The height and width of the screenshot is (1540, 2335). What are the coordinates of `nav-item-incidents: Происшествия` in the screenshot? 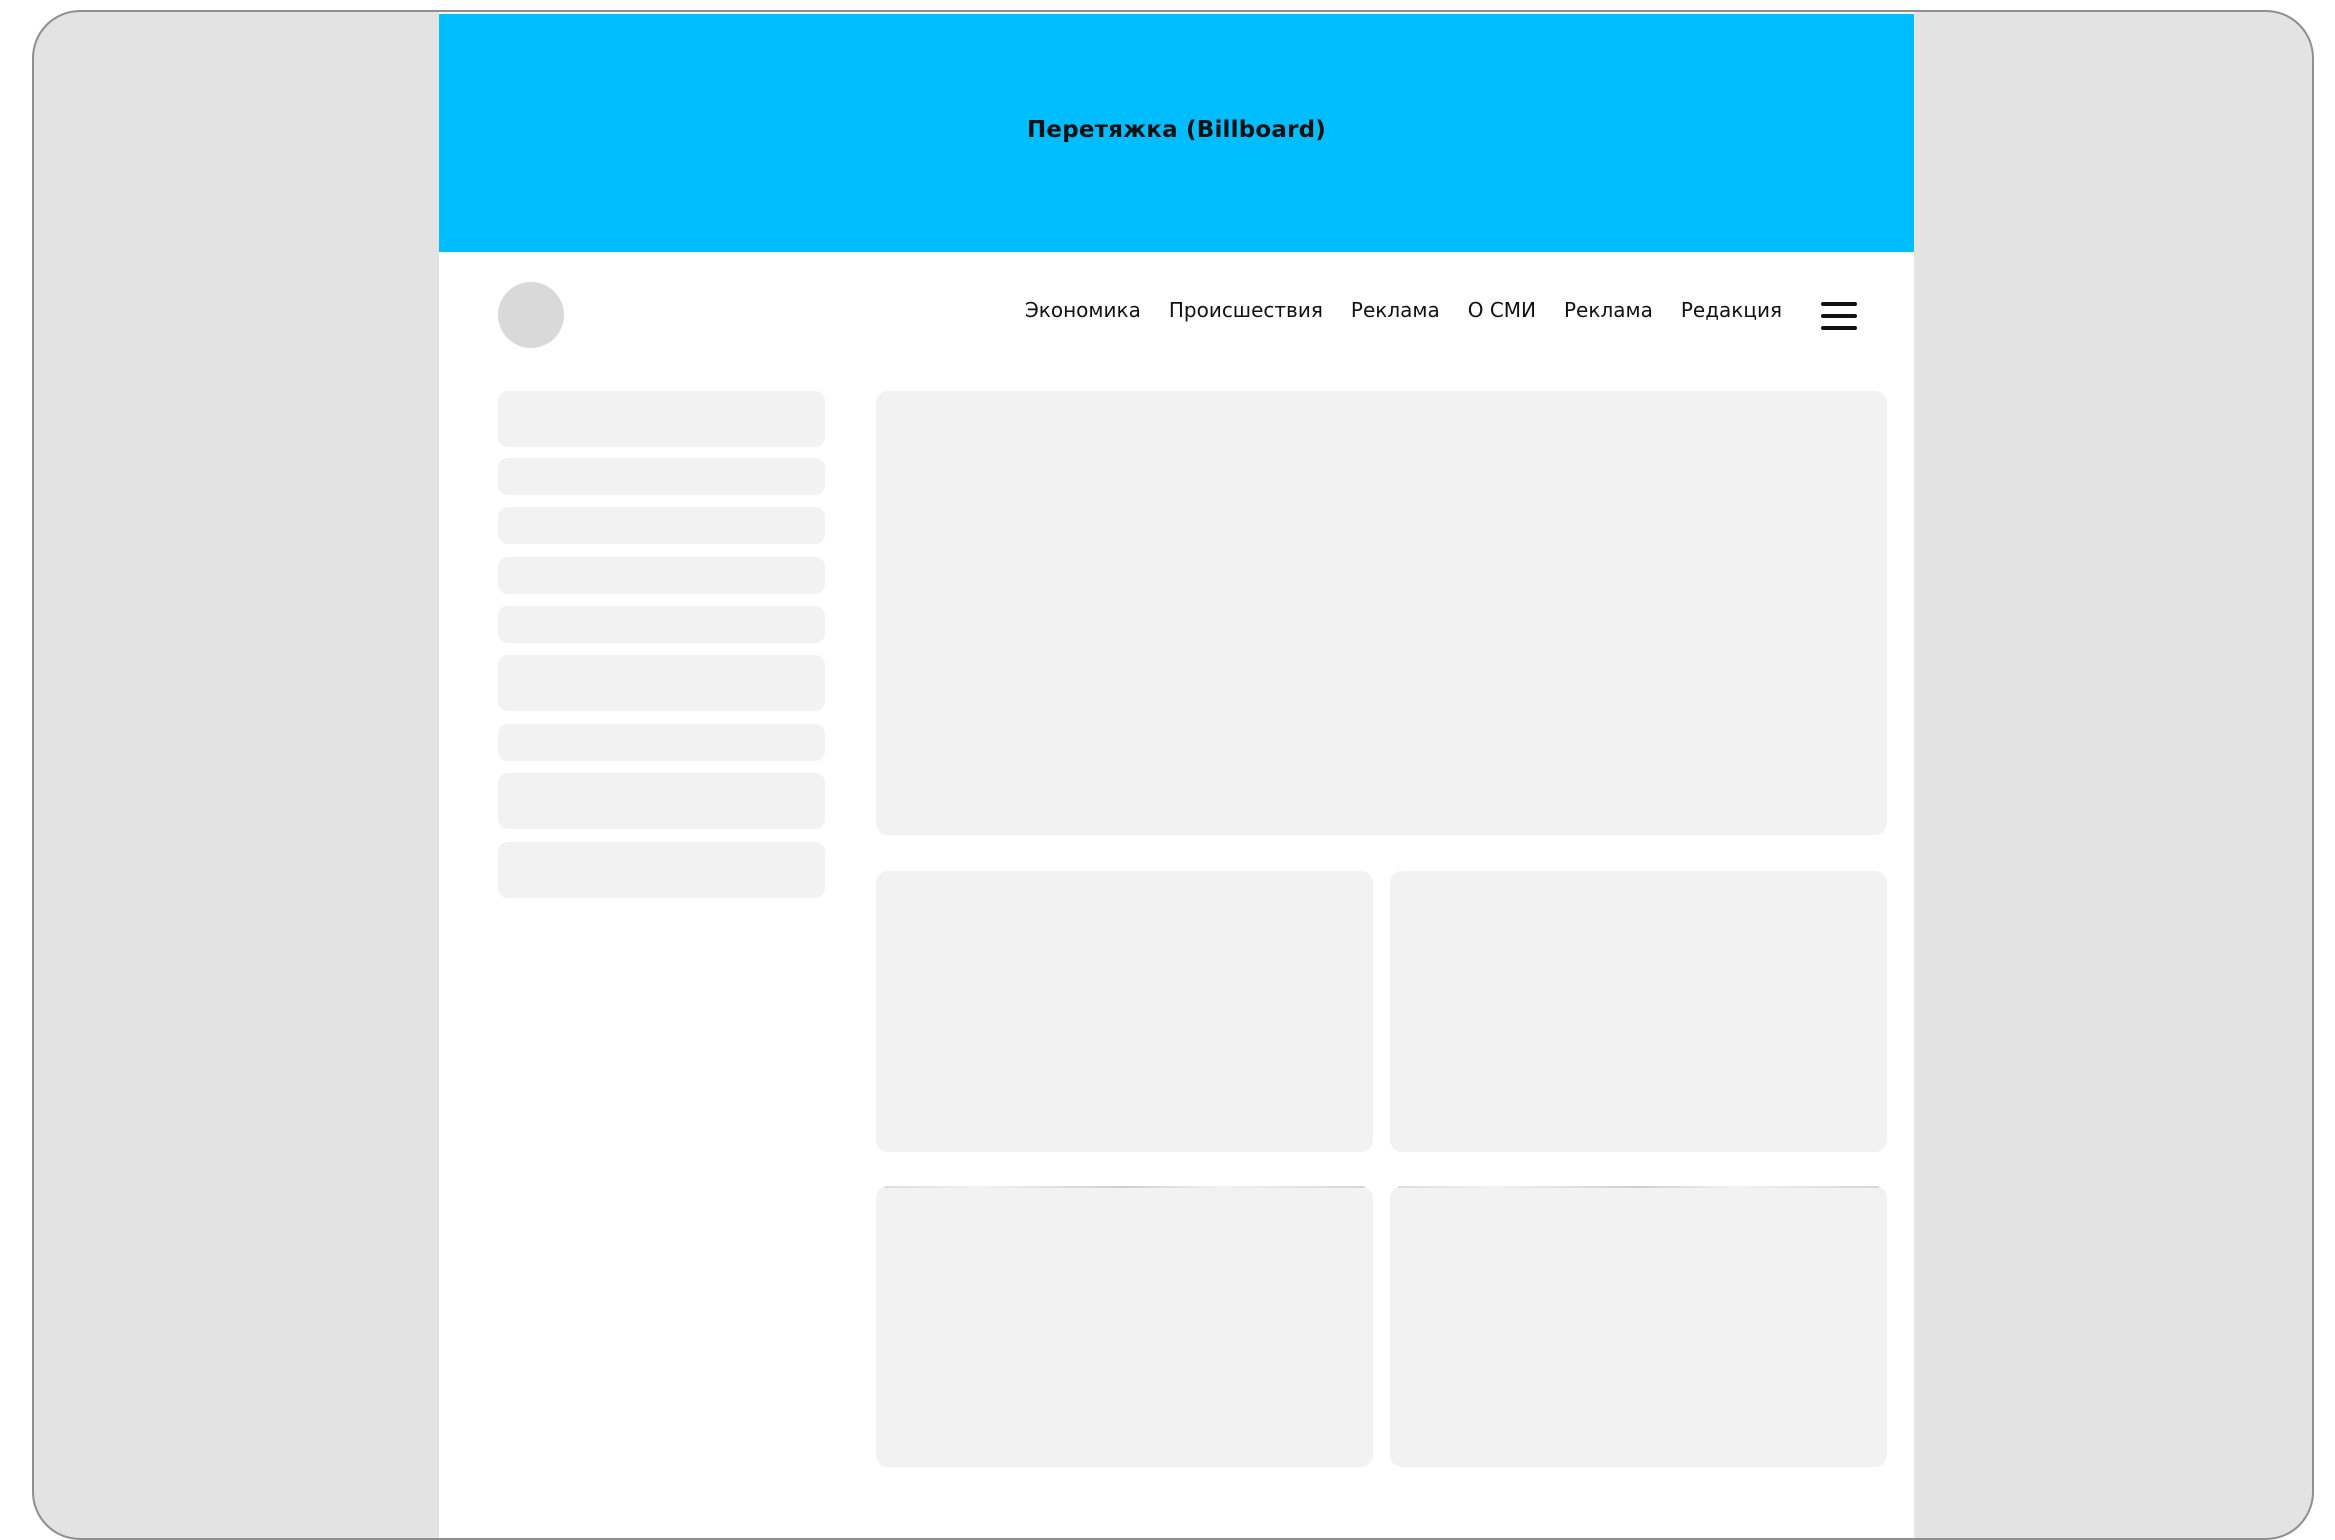 It's located at (1246, 310).